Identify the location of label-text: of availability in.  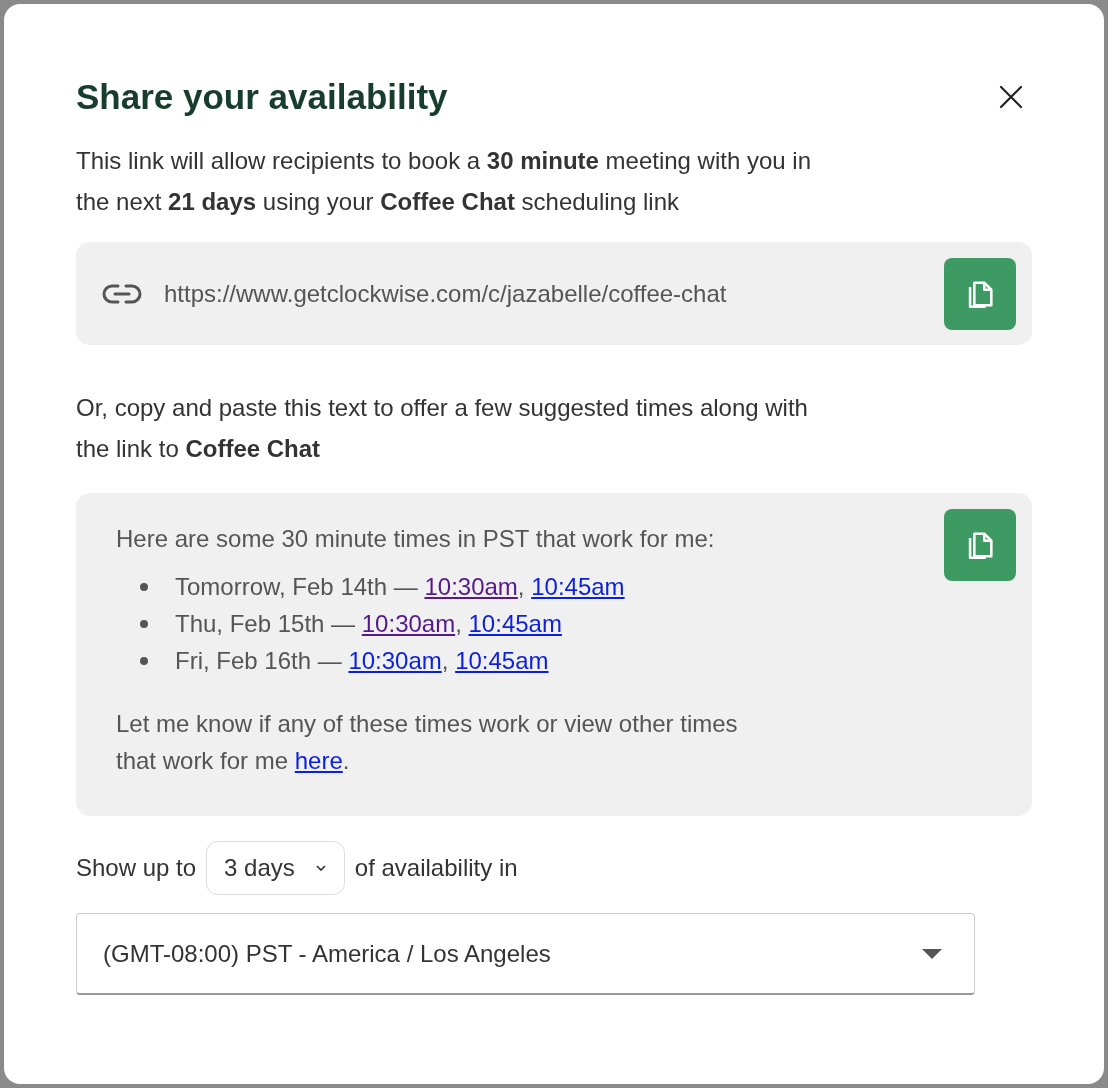
(436, 868).